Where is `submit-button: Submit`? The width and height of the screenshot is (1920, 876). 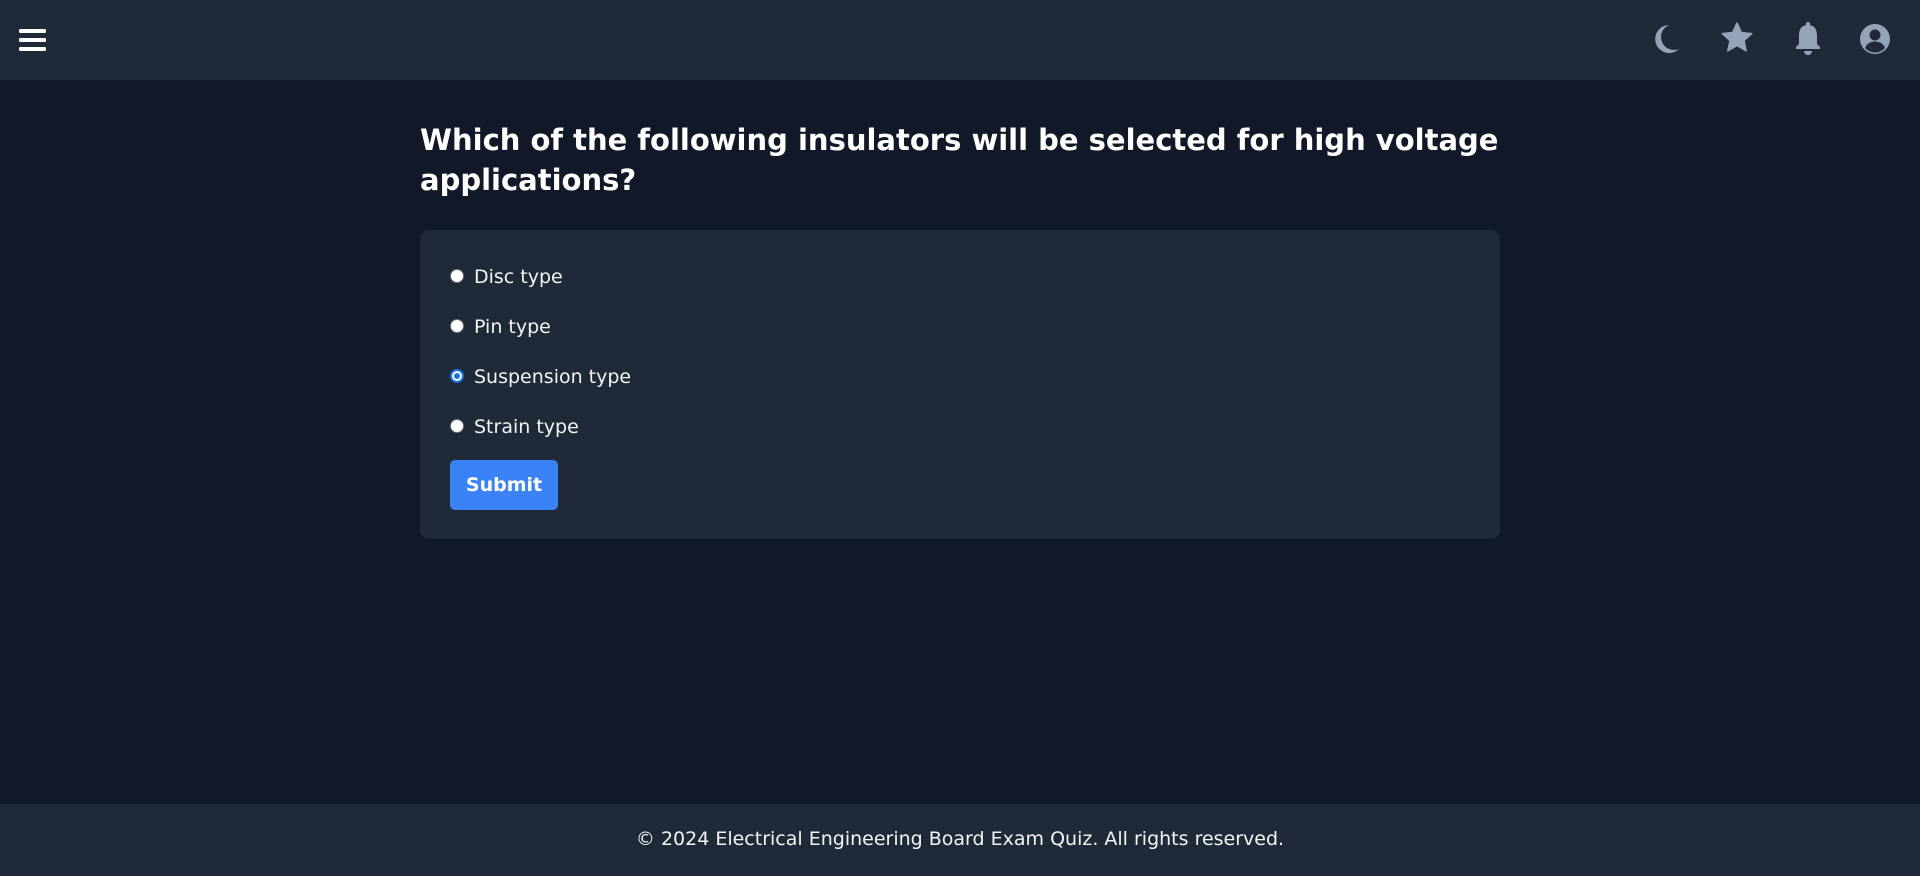
submit-button: Submit is located at coordinates (504, 485).